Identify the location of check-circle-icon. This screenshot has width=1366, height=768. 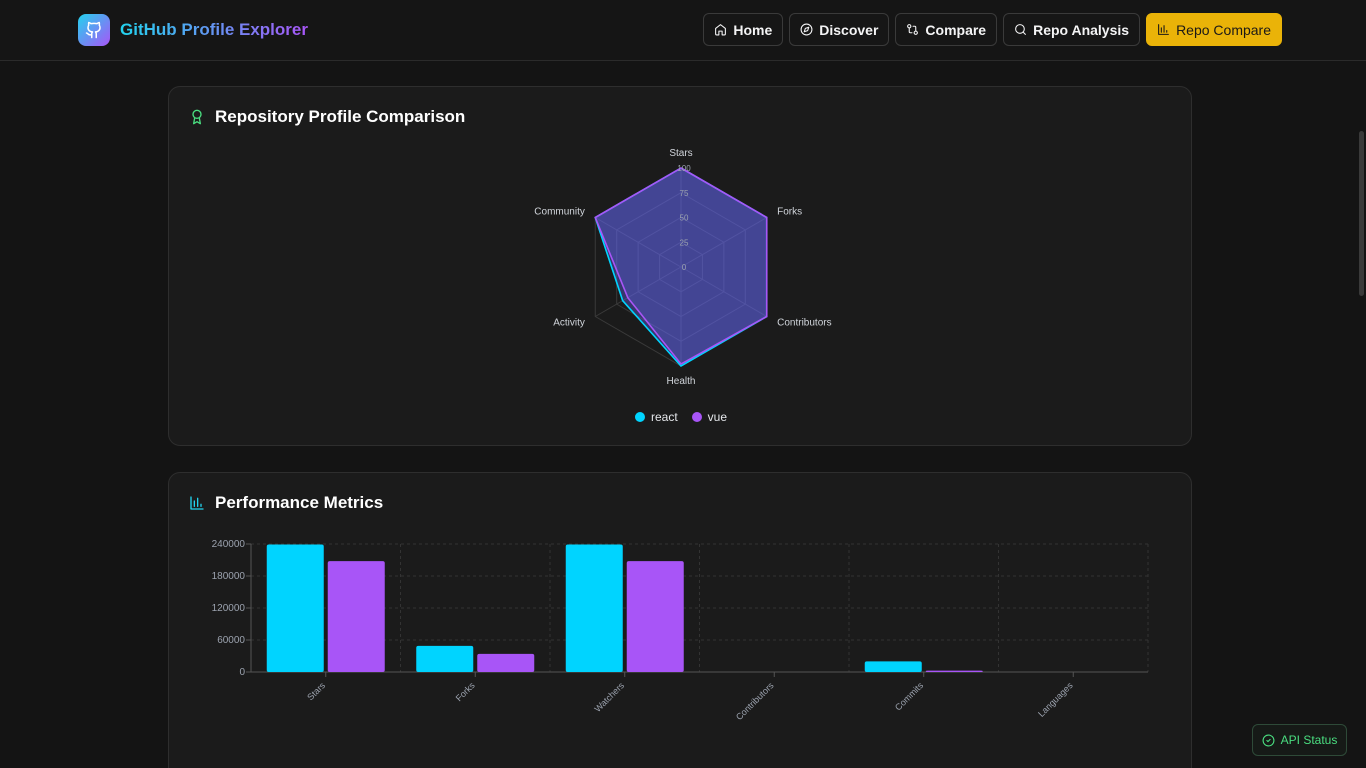
(1268, 740).